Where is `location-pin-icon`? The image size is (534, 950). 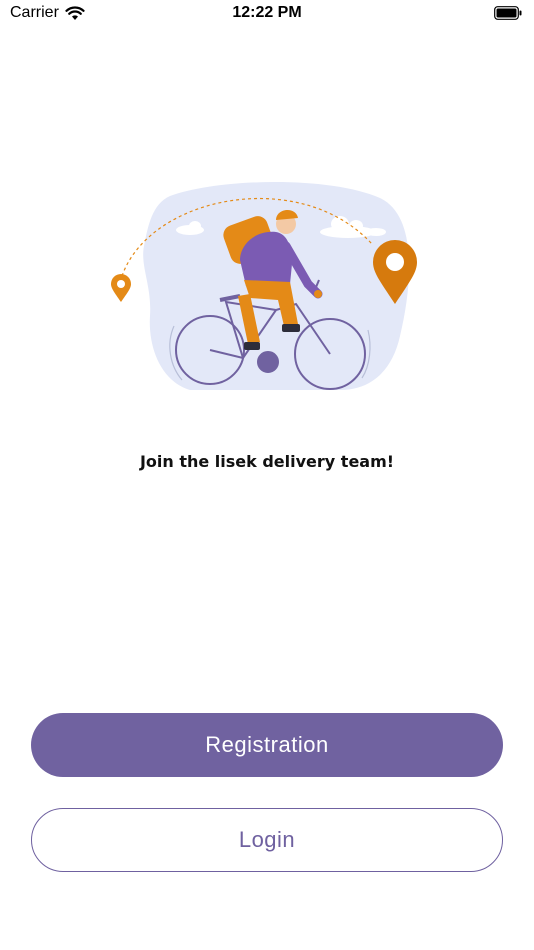
location-pin-icon is located at coordinates (121, 288).